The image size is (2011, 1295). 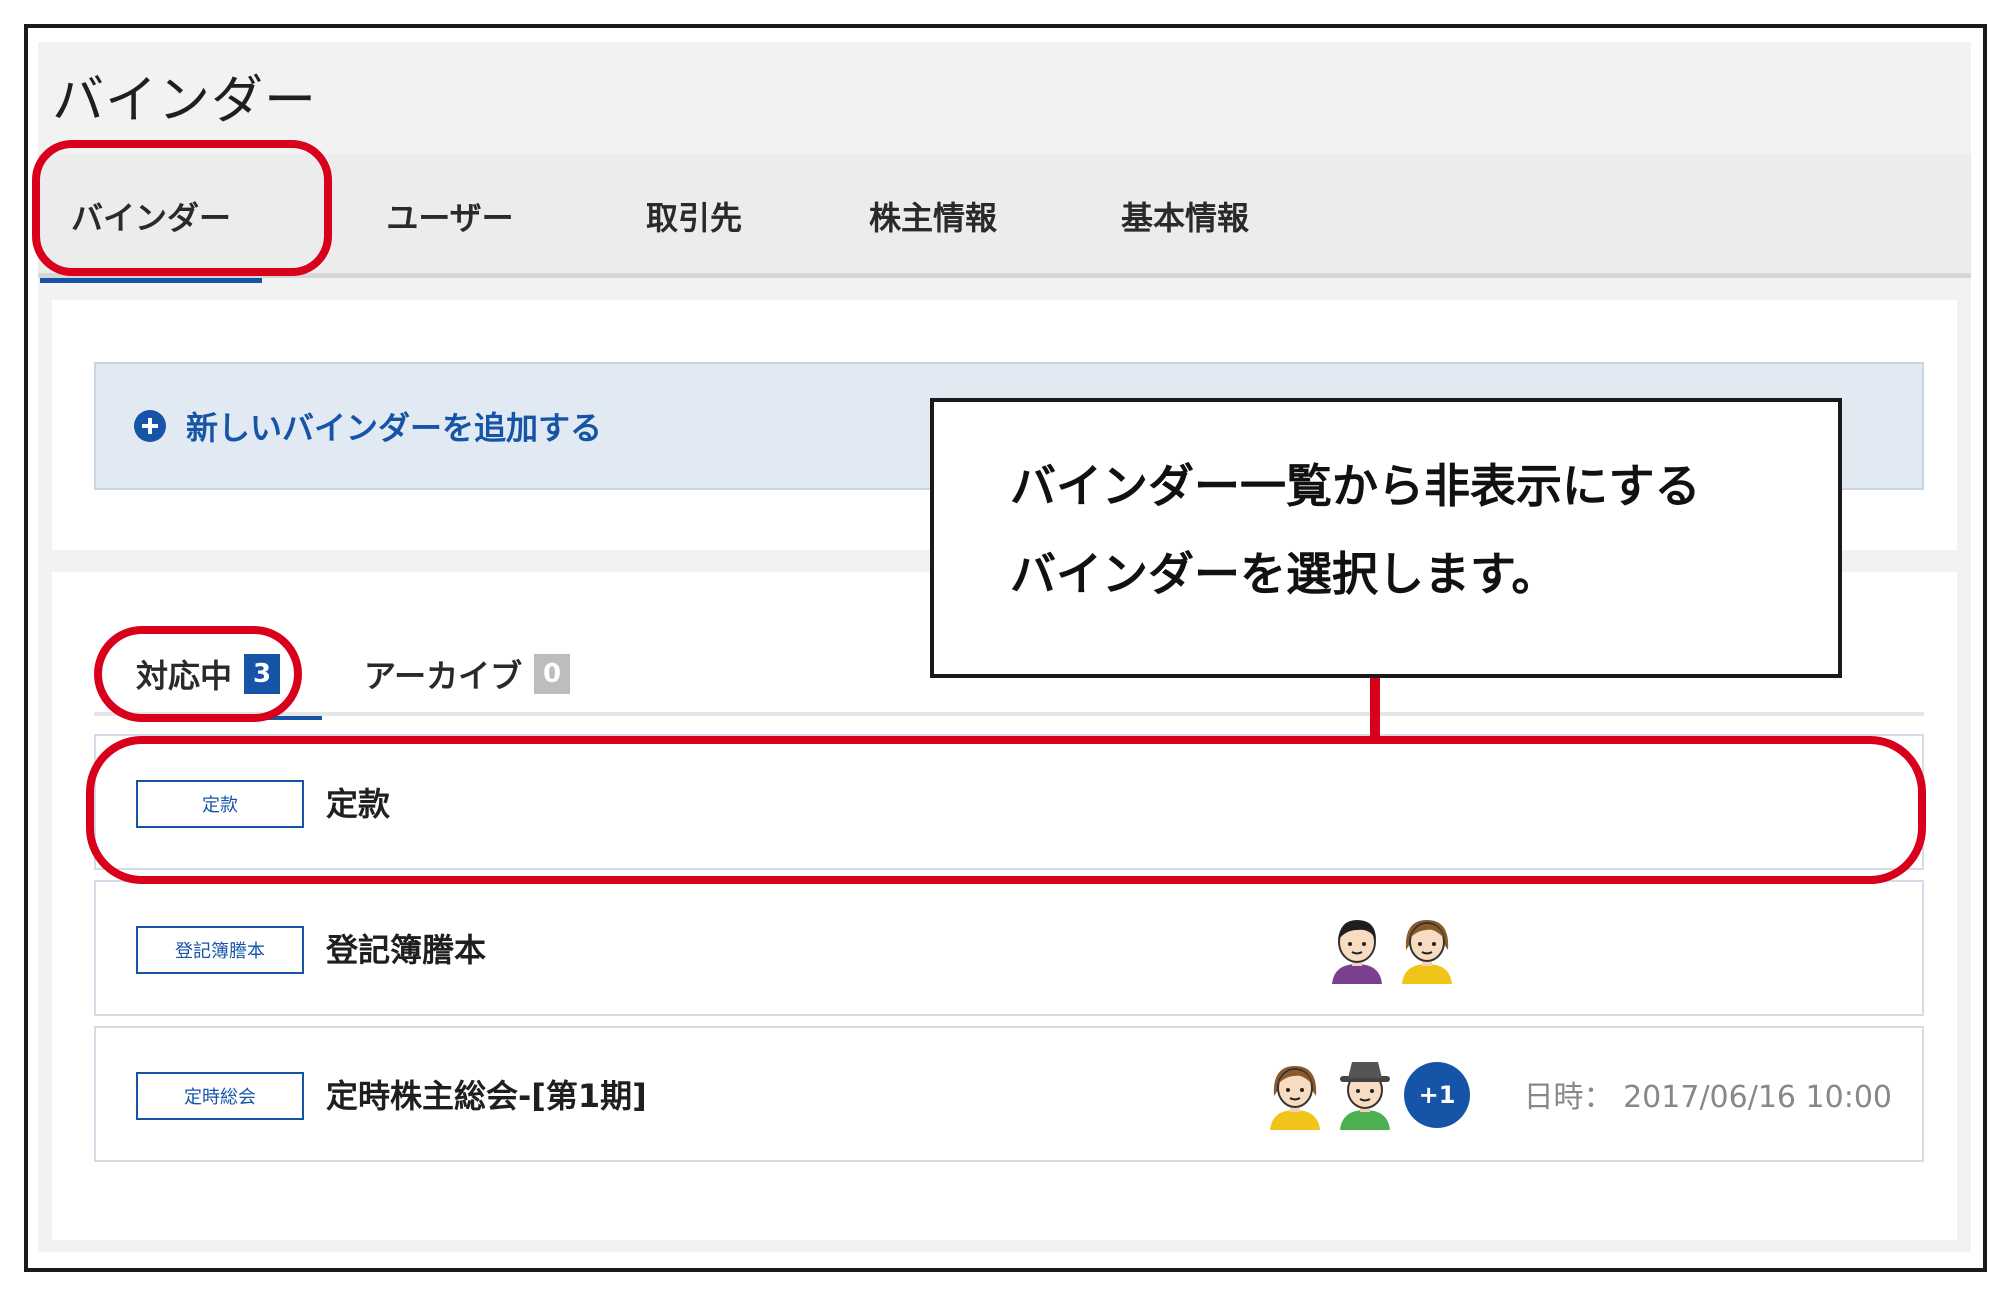 What do you see at coordinates (1357, 952) in the screenshot?
I see `user-avatar-man` at bounding box center [1357, 952].